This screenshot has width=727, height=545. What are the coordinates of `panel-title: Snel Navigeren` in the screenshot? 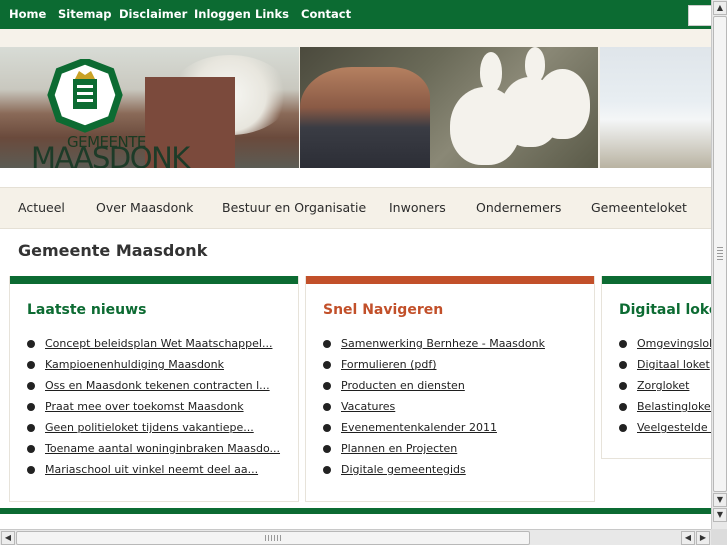 It's located at (383, 310).